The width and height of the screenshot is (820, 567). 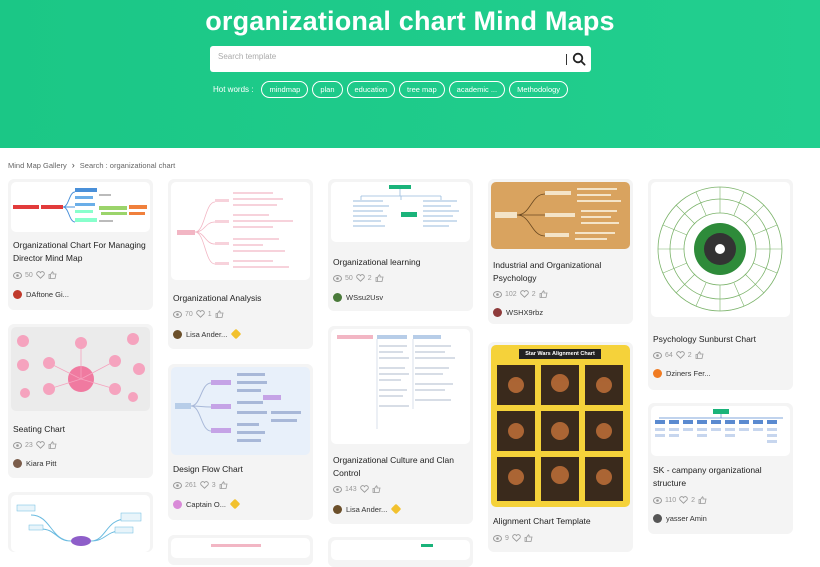 I want to click on author-name: WSsu2Usv, so click(x=364, y=297).